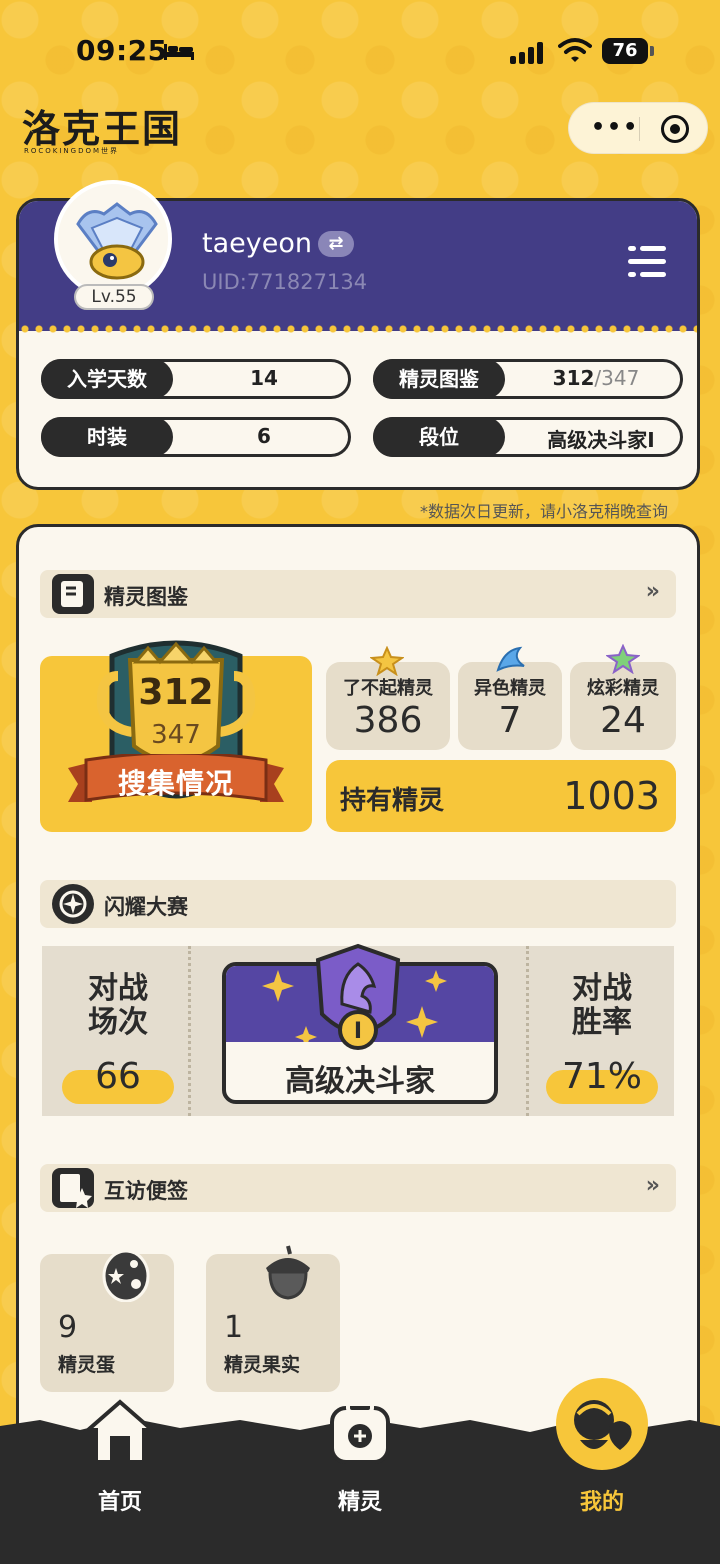  What do you see at coordinates (257, 243) in the screenshot?
I see `username: taeyeon` at bounding box center [257, 243].